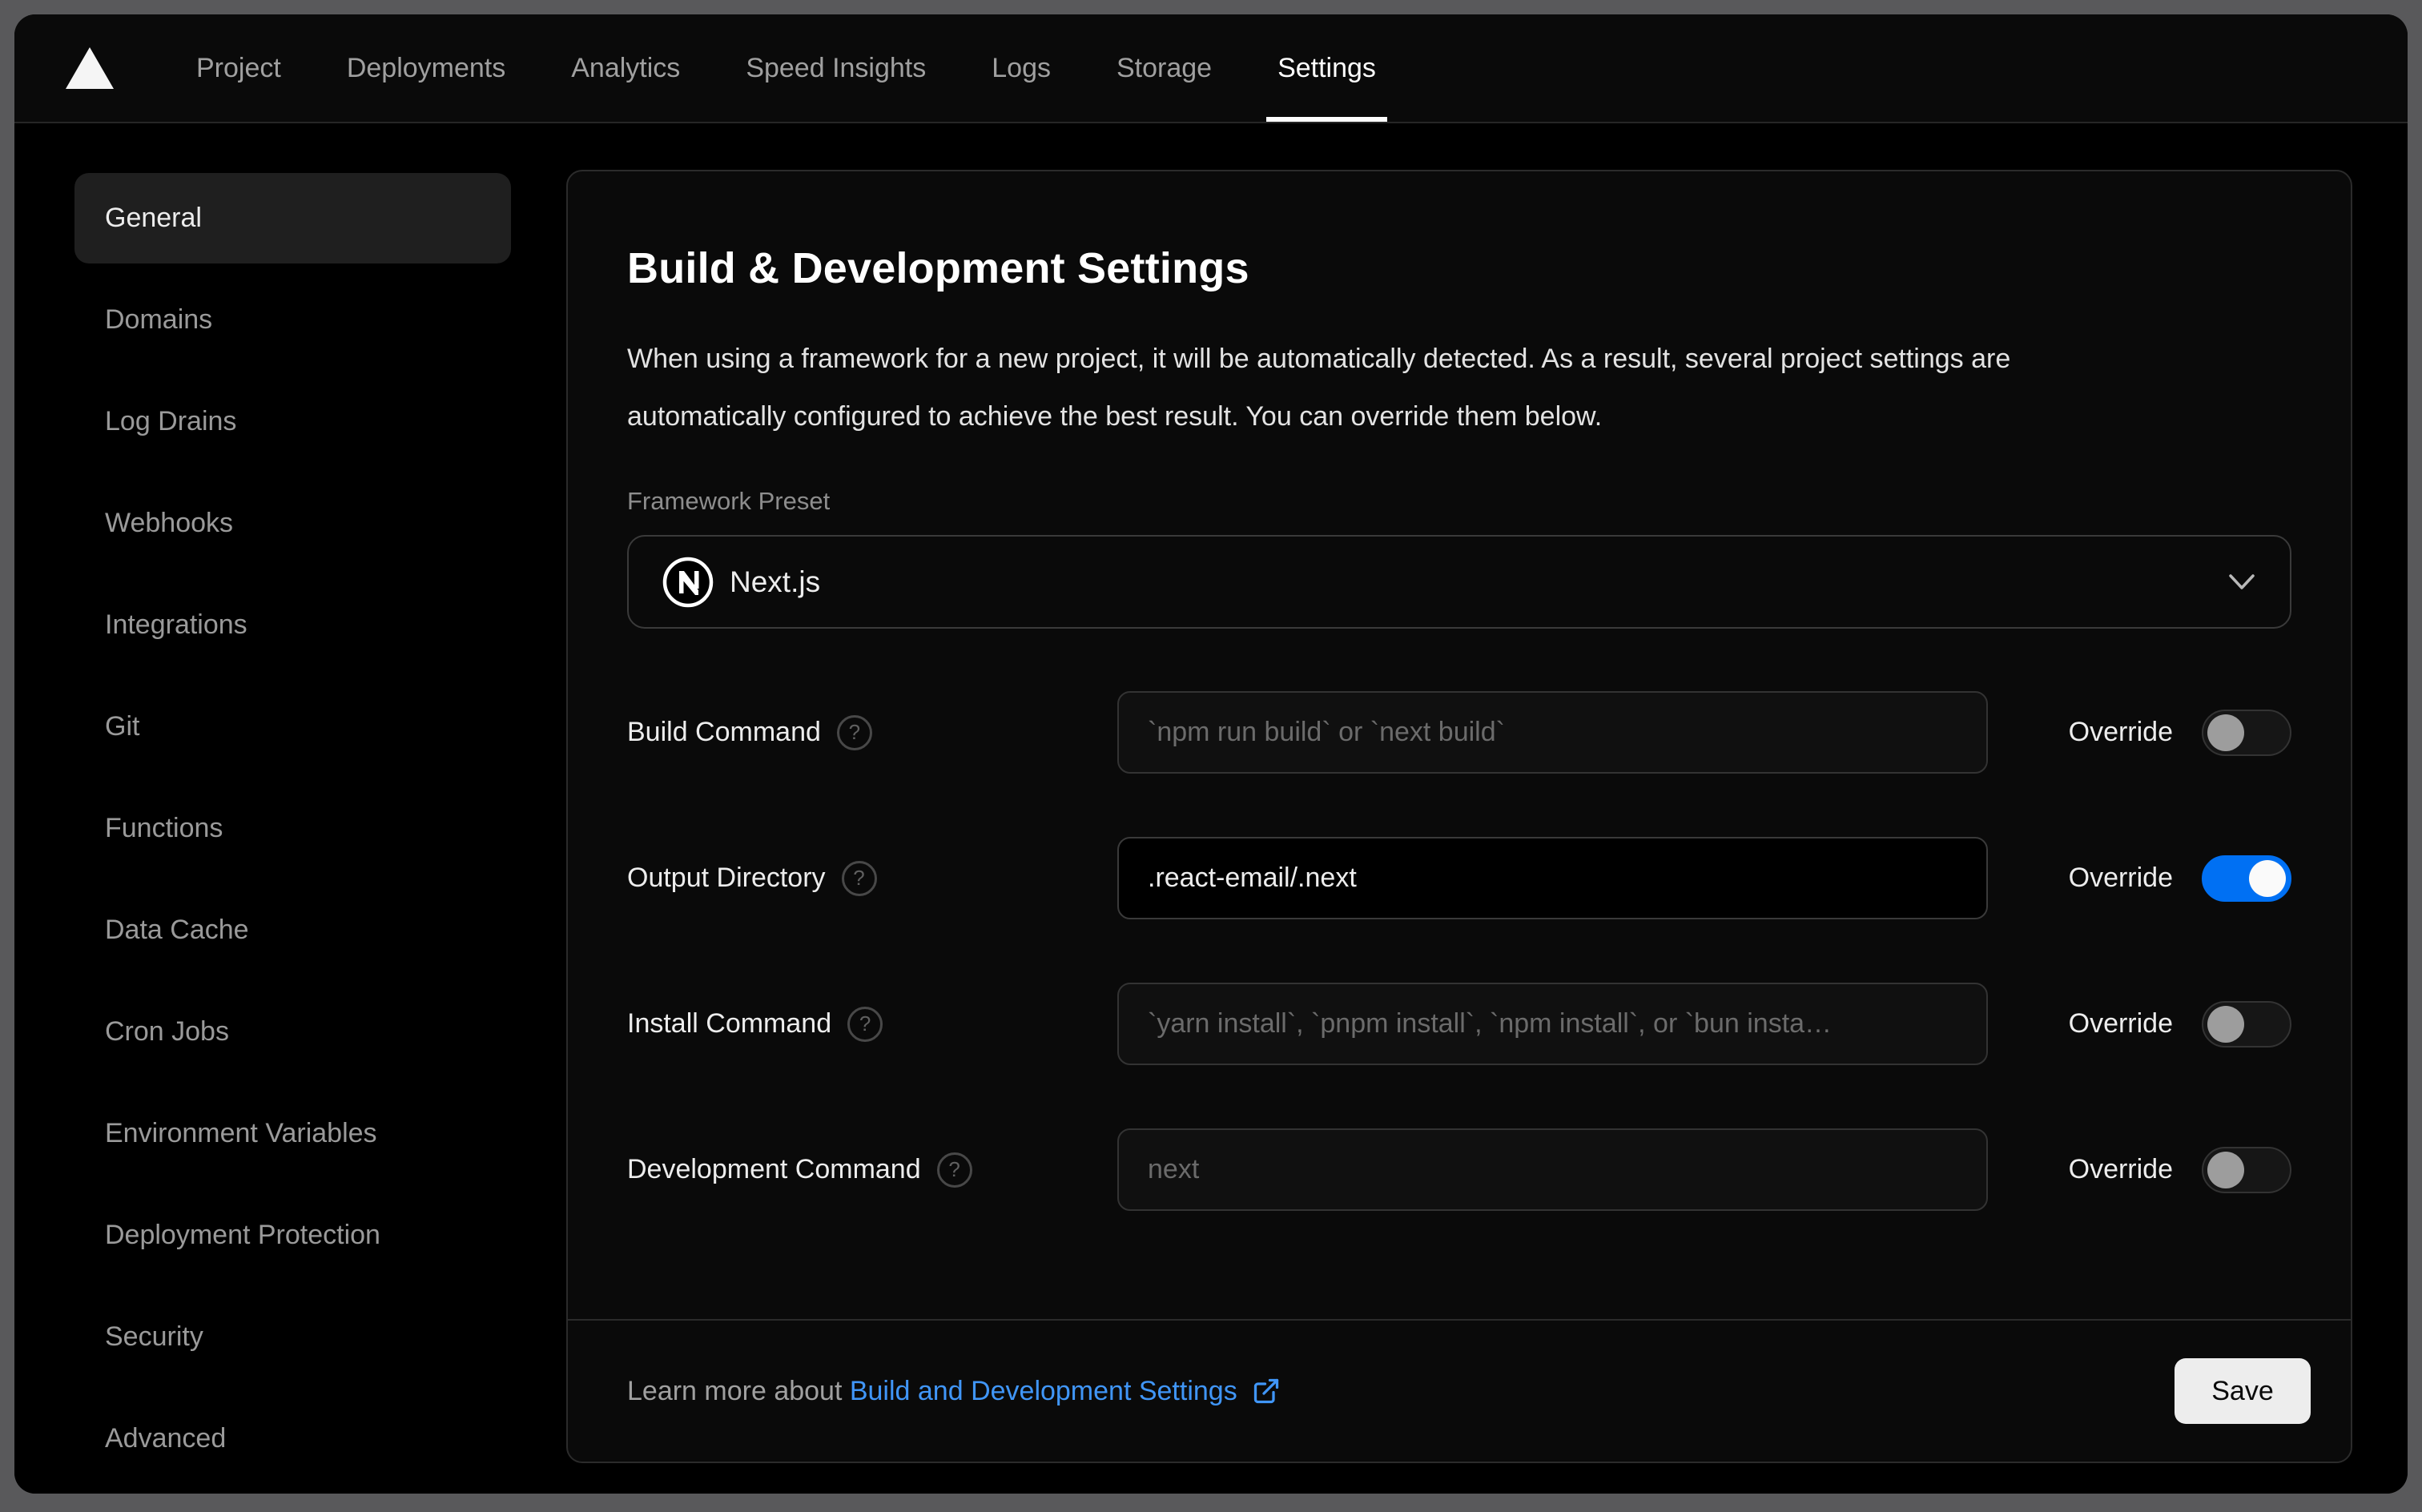 The height and width of the screenshot is (1512, 2422). I want to click on setting-label: Build Command, so click(724, 732).